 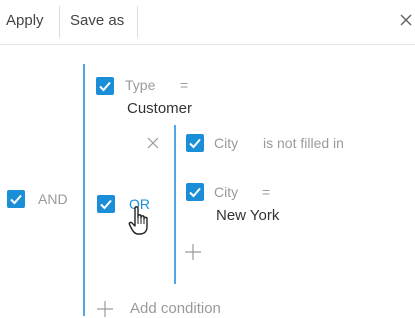 What do you see at coordinates (207, 44) in the screenshot?
I see `toolbar-bottom-border` at bounding box center [207, 44].